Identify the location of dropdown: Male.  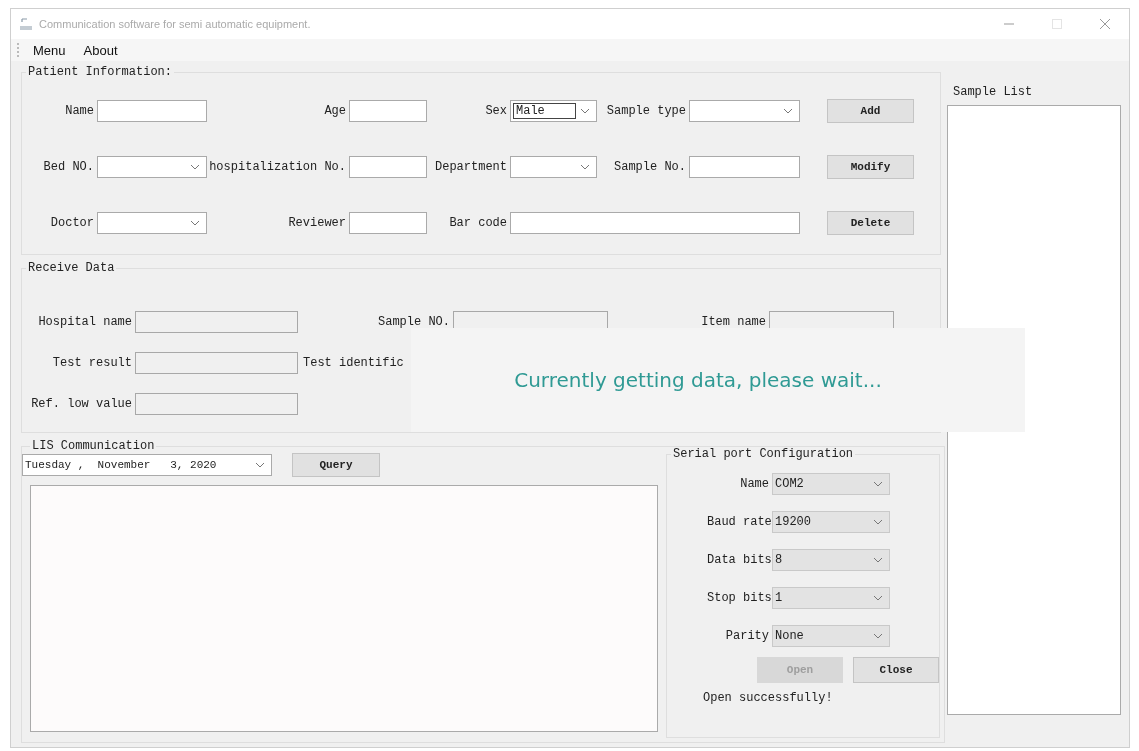
(553, 111).